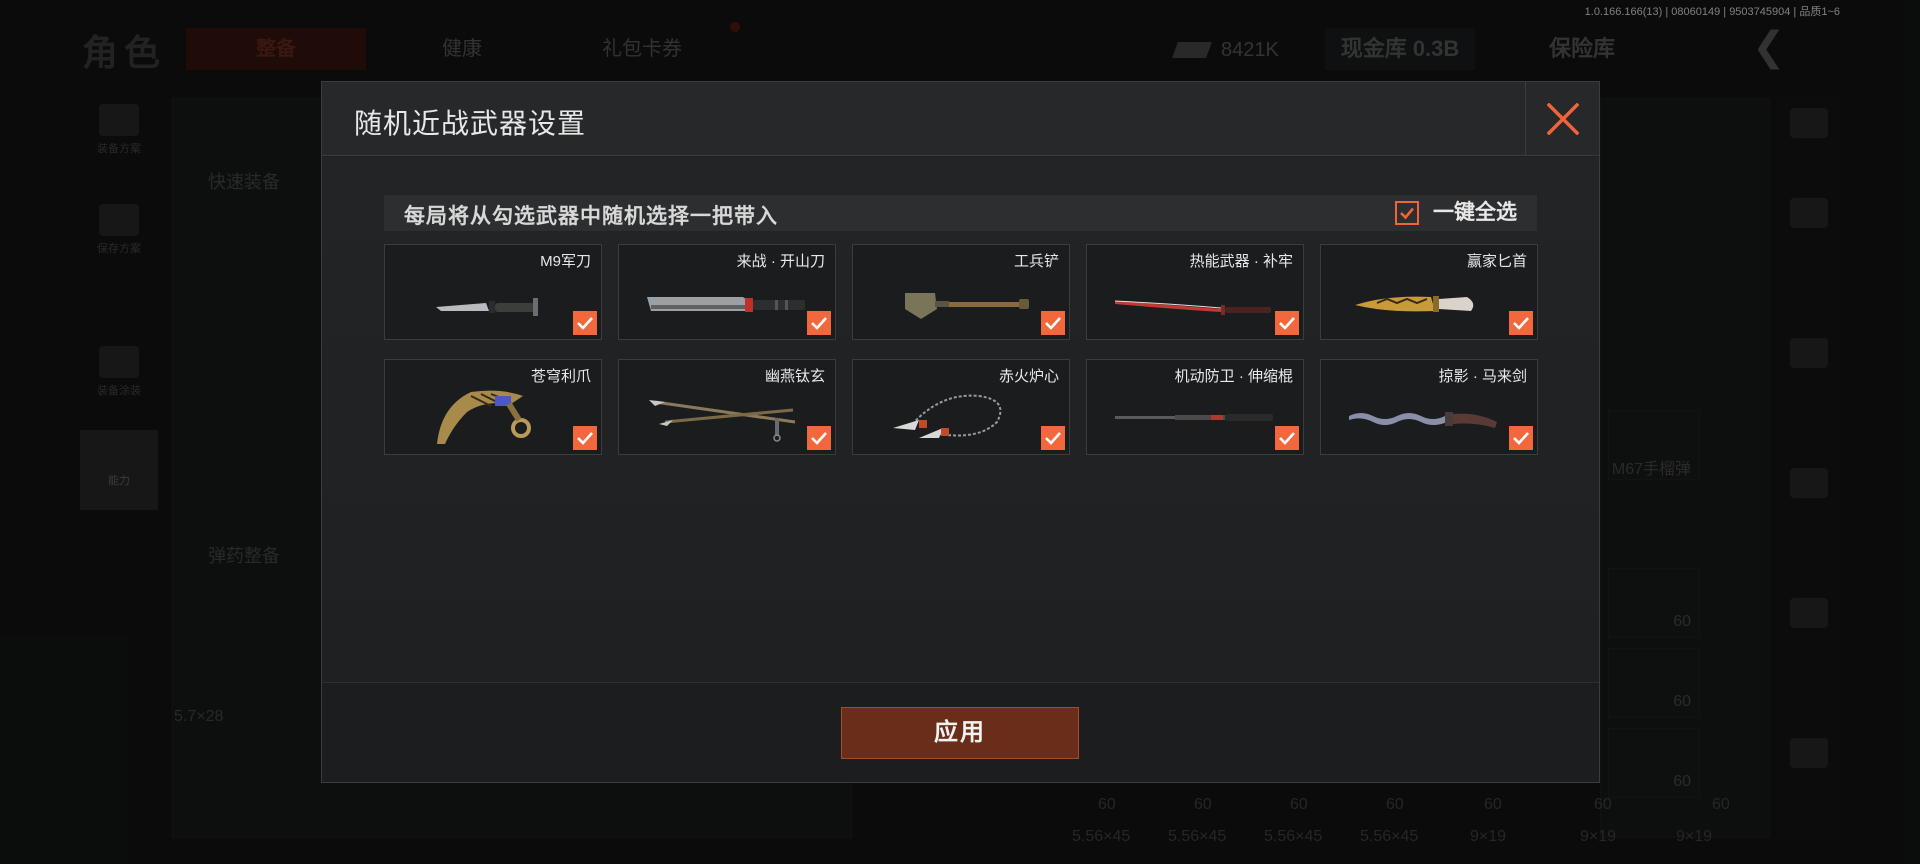 The image size is (1920, 864). Describe the element at coordinates (961, 292) in the screenshot. I see `weapon-card-shovel: 工兵铲` at that location.